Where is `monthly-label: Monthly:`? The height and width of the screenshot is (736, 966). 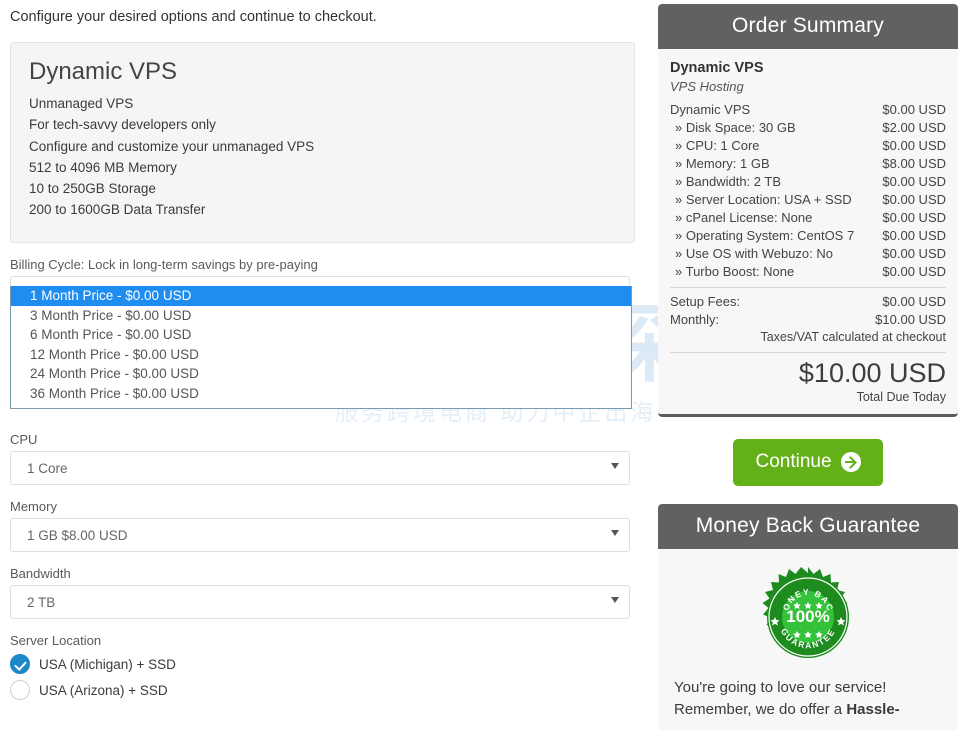 monthly-label: Monthly: is located at coordinates (695, 319).